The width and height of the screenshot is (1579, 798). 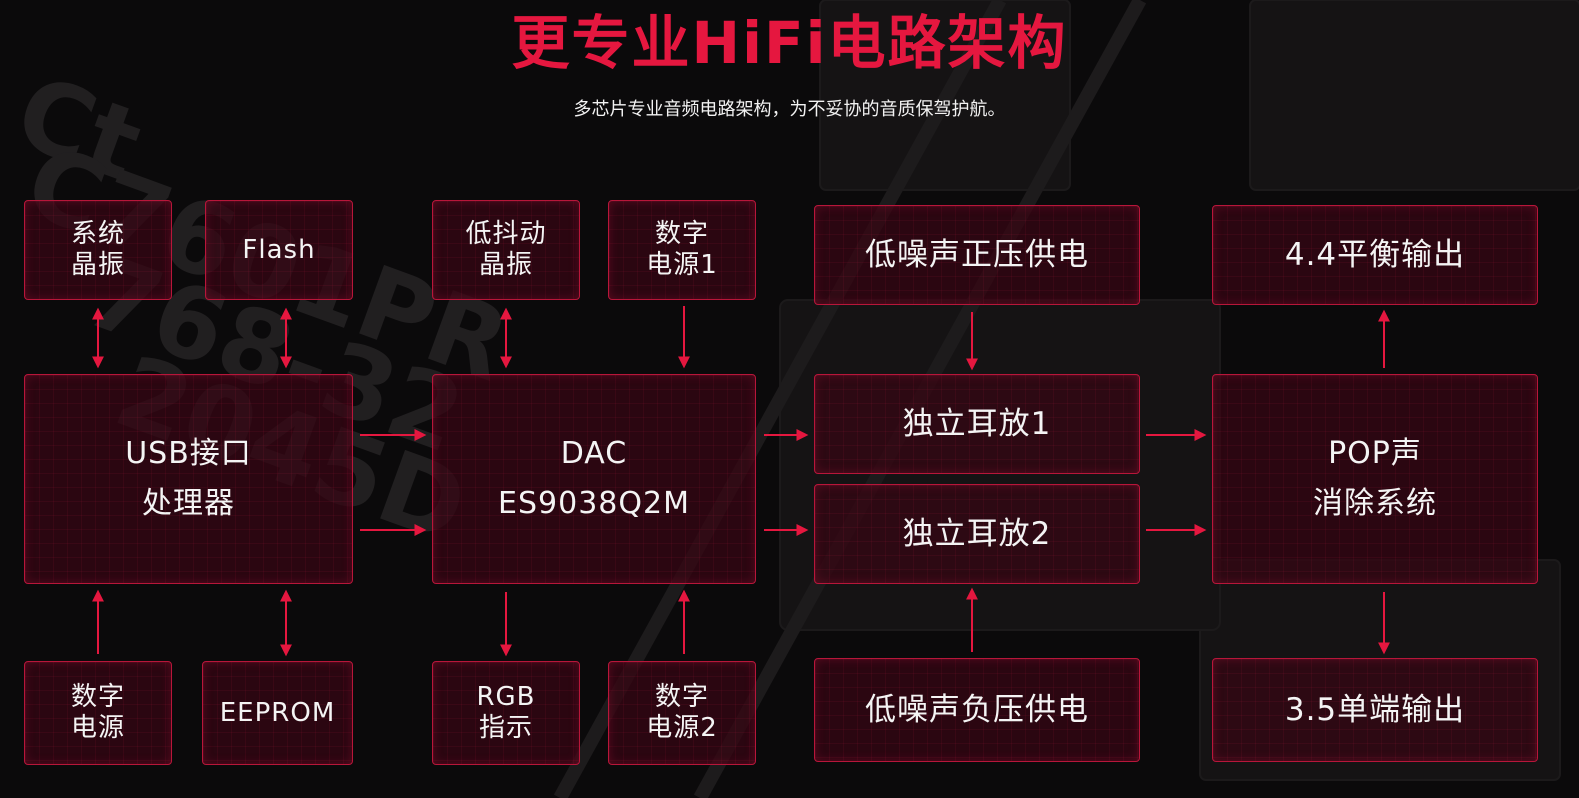 I want to click on block-positive-power: 低噪声正压供电, so click(x=977, y=255).